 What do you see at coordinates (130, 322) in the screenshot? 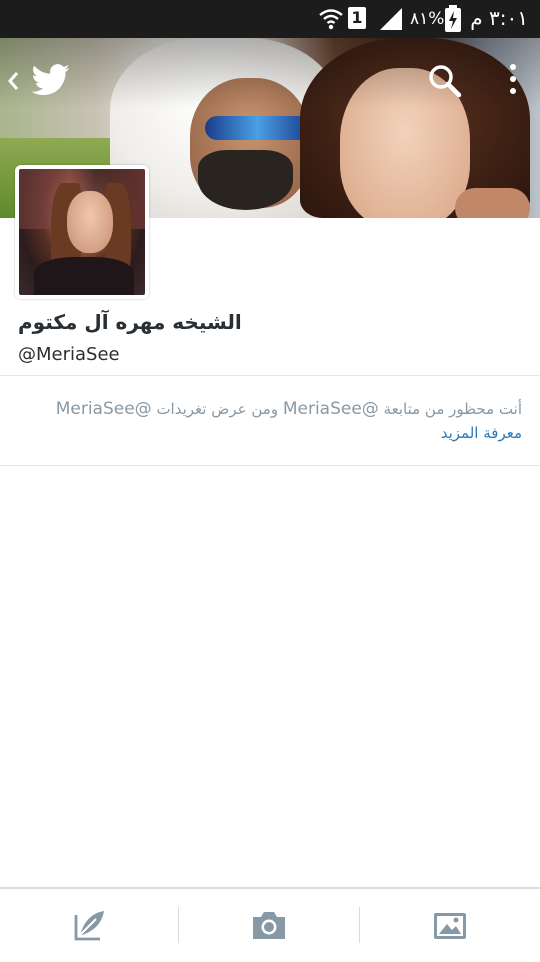
I see `profile-display-name: الشيخه مهره آل مكتوم` at bounding box center [130, 322].